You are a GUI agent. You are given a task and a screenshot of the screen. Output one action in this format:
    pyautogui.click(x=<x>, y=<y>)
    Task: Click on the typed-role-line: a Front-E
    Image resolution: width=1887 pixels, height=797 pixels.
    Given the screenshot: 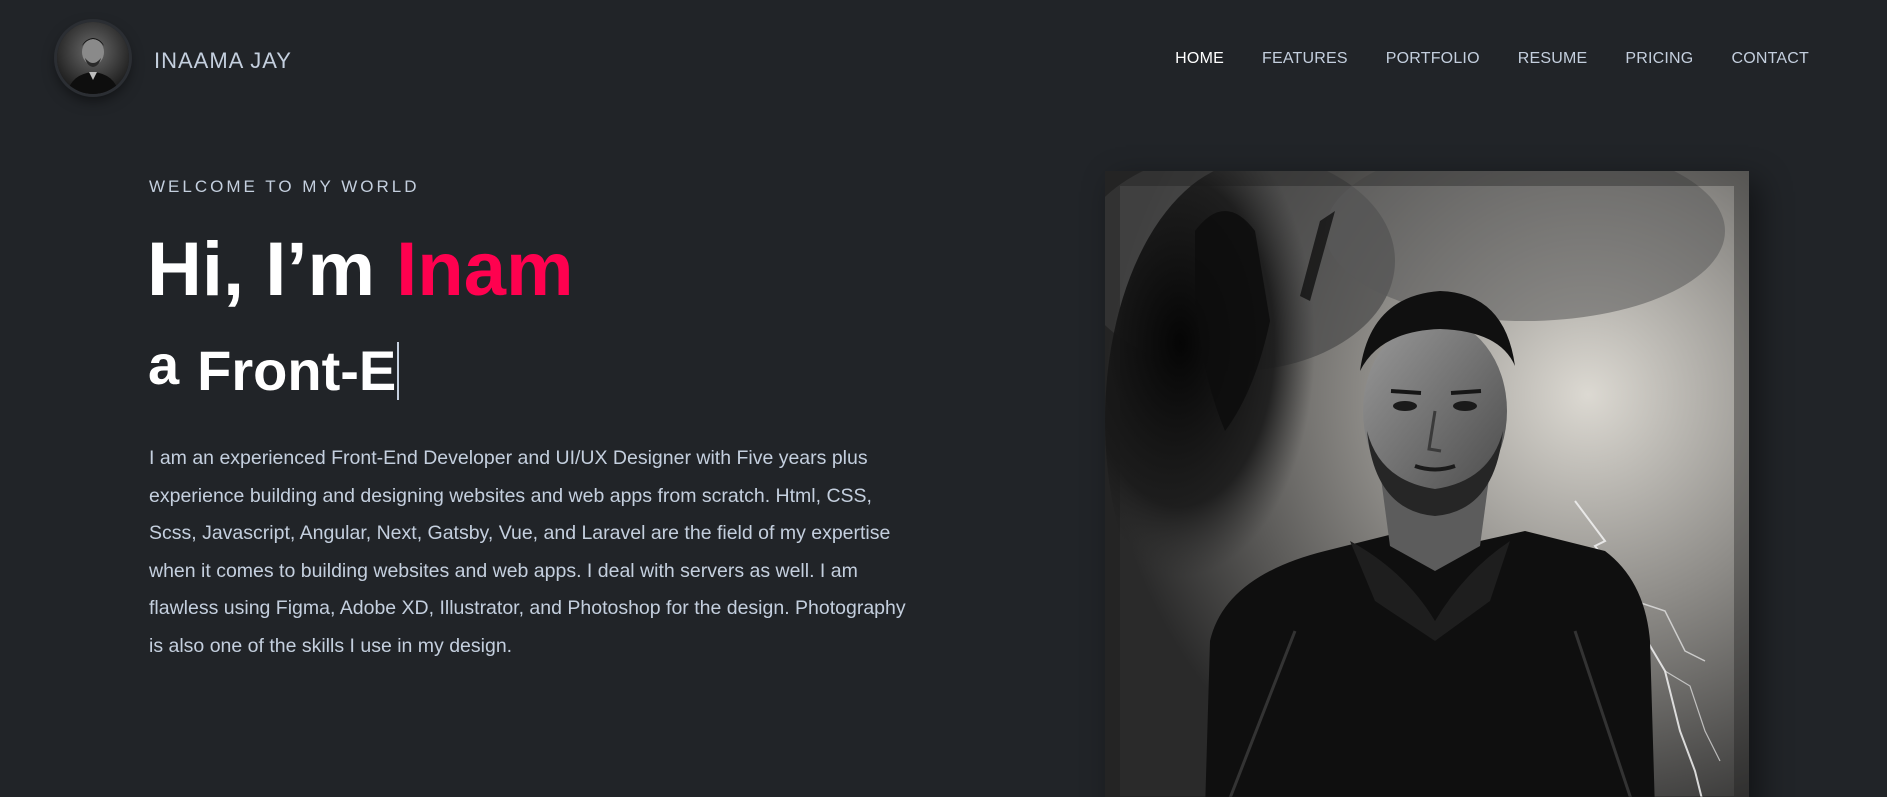 What is the action you would take?
    pyautogui.click(x=274, y=369)
    